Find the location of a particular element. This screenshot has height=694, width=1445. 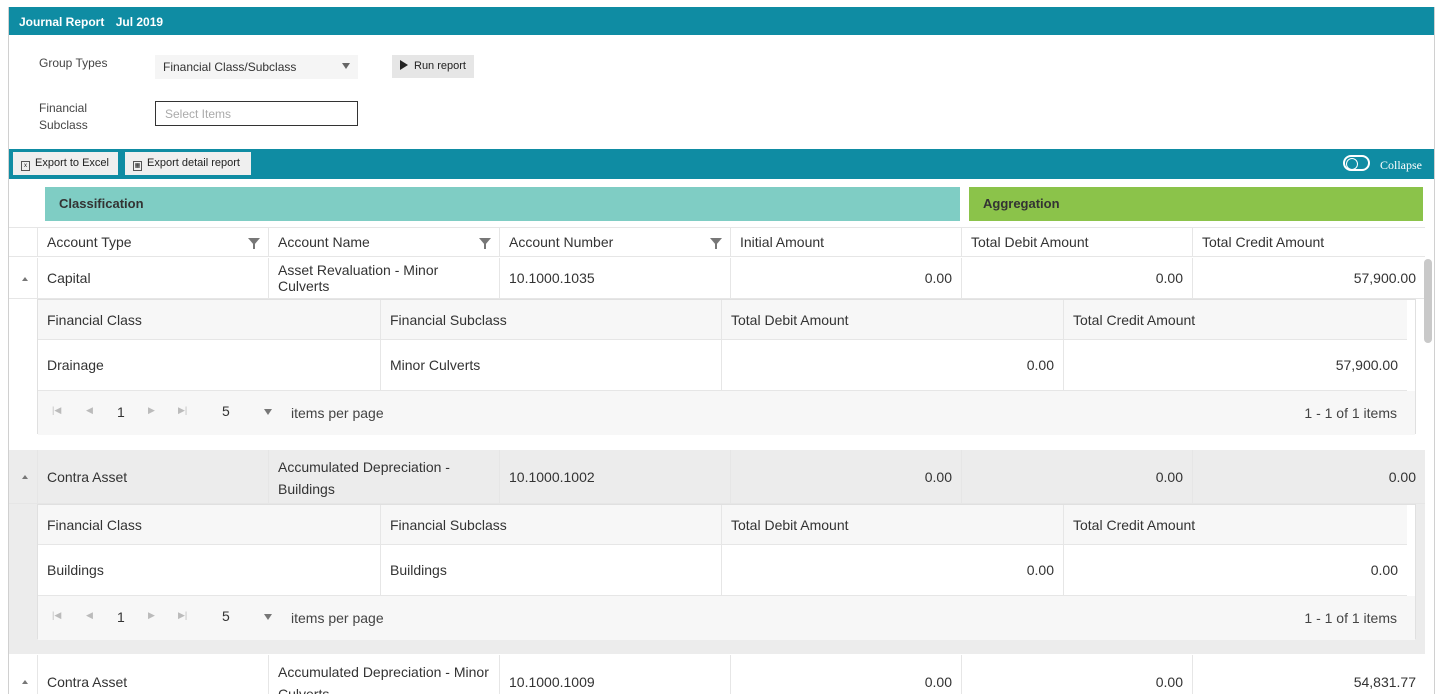

run-report-button: Run report is located at coordinates (433, 66).